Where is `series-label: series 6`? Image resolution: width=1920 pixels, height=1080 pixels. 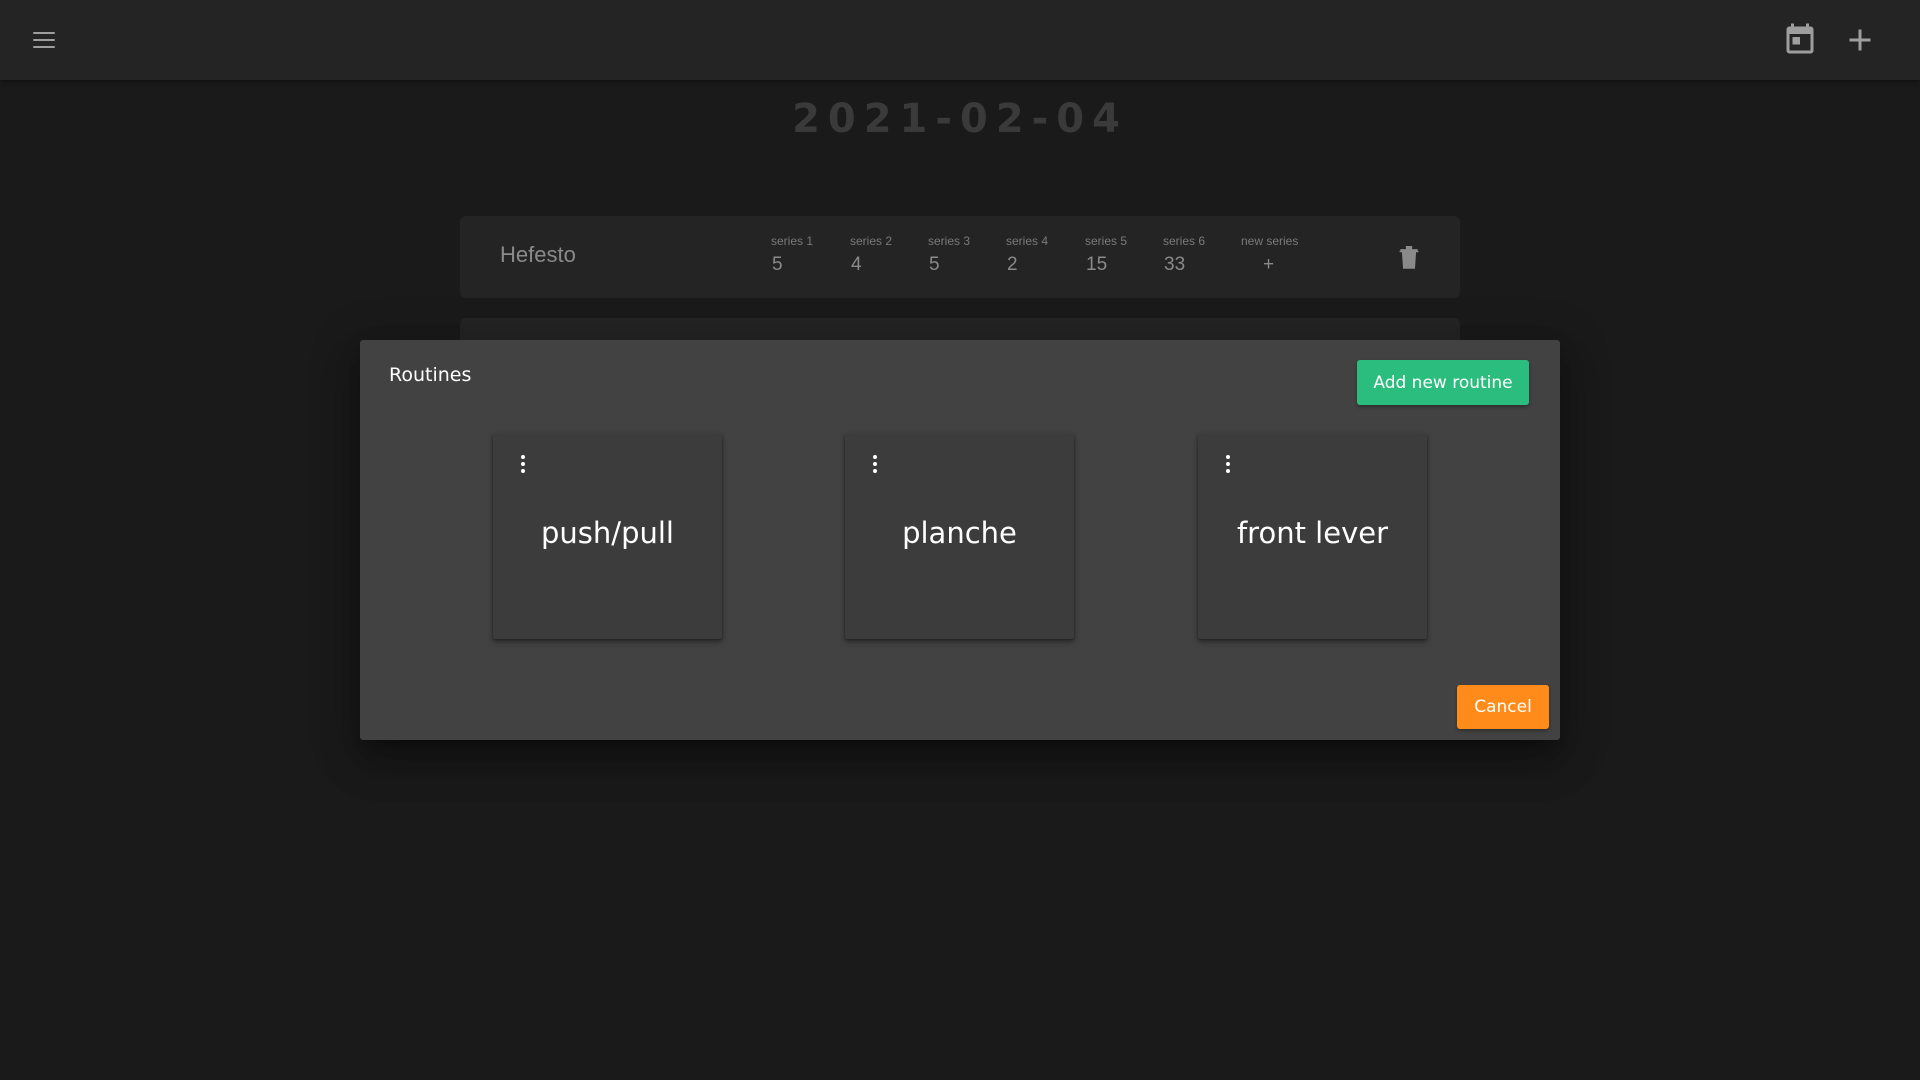
series-label: series 6 is located at coordinates (1184, 241).